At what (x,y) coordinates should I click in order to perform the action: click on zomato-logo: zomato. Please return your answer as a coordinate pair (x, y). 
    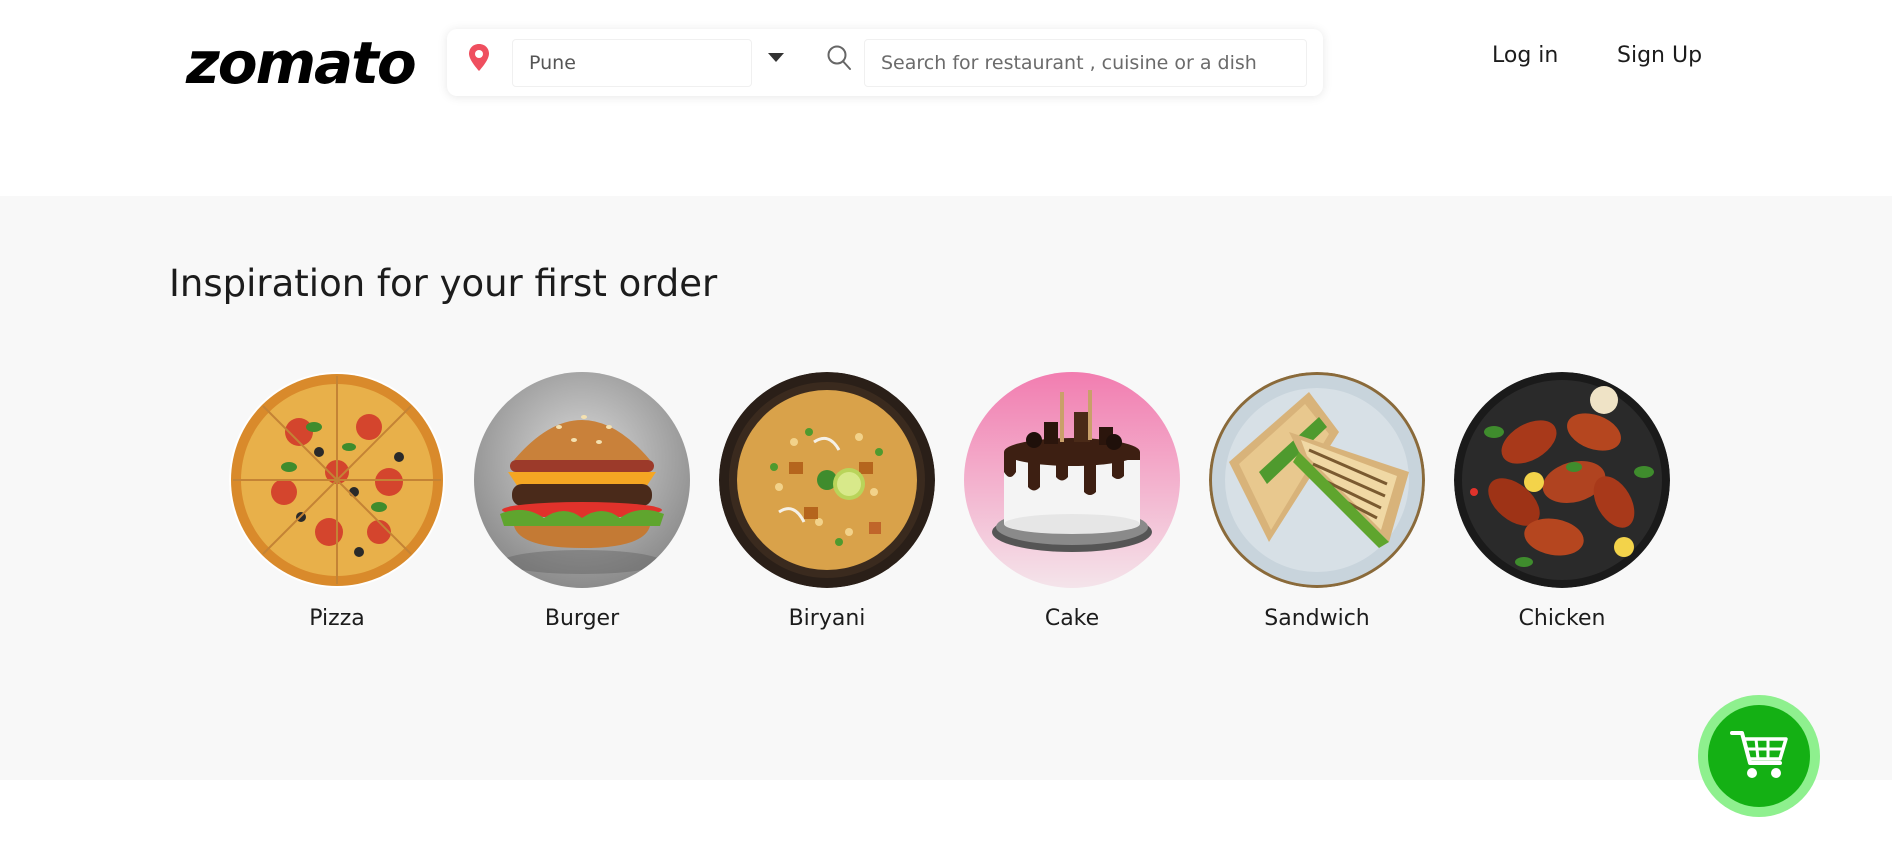
    Looking at the image, I should click on (301, 63).